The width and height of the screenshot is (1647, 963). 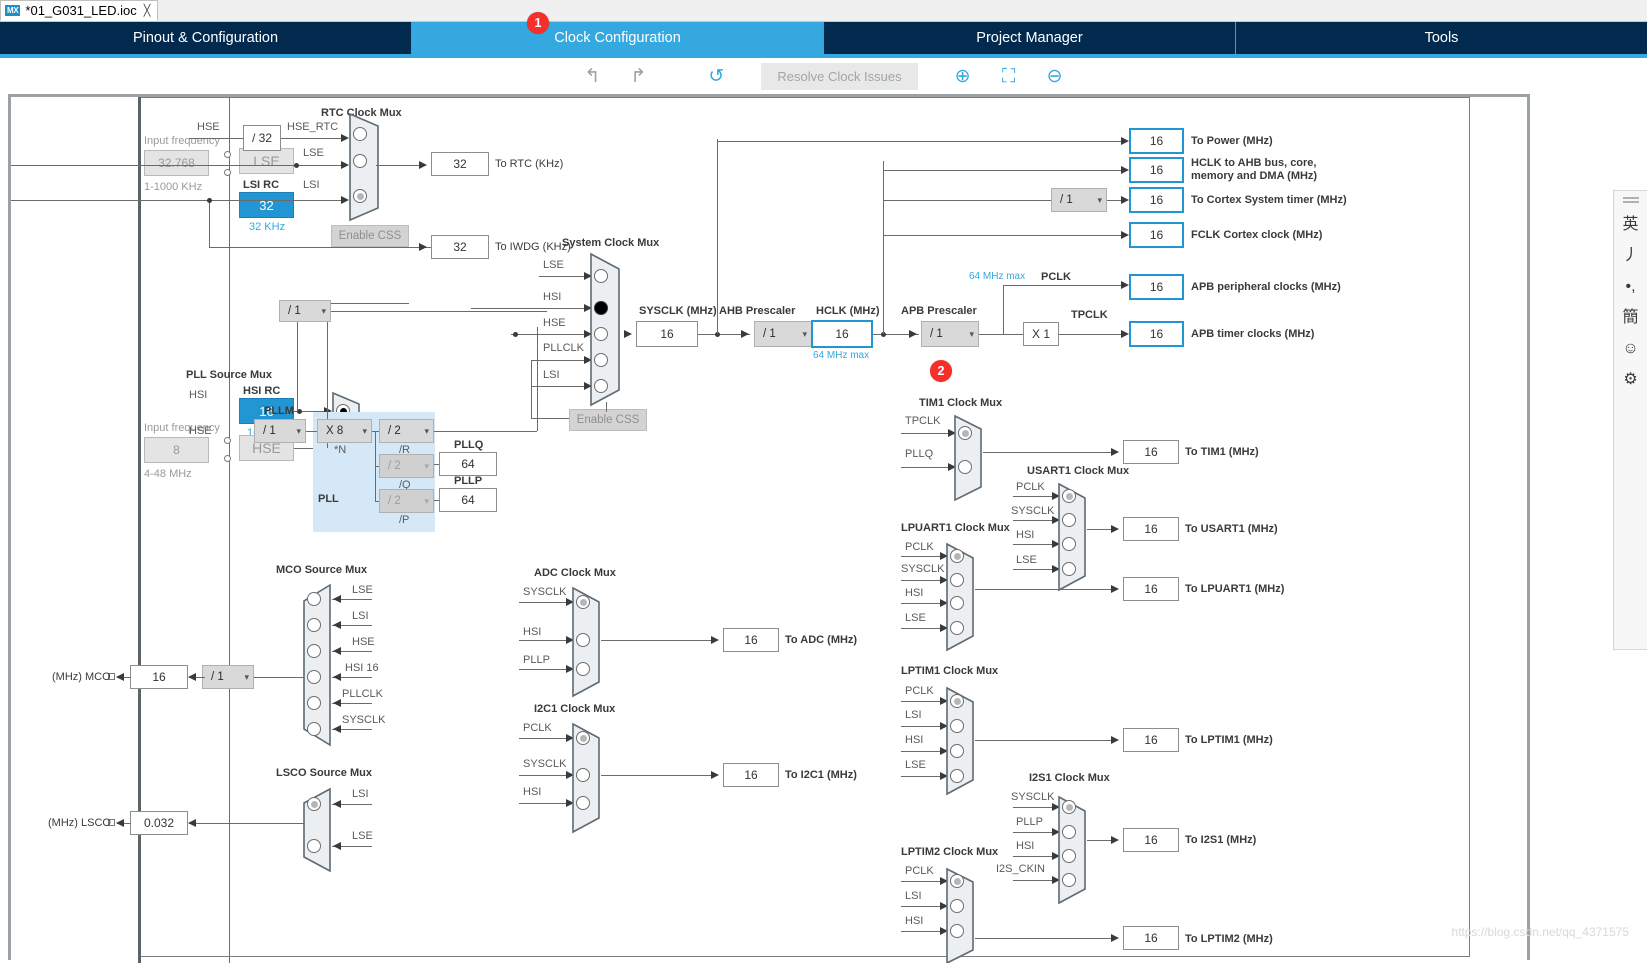 What do you see at coordinates (957, 556) in the screenshot?
I see `lpuart1-mux-option-pclk` at bounding box center [957, 556].